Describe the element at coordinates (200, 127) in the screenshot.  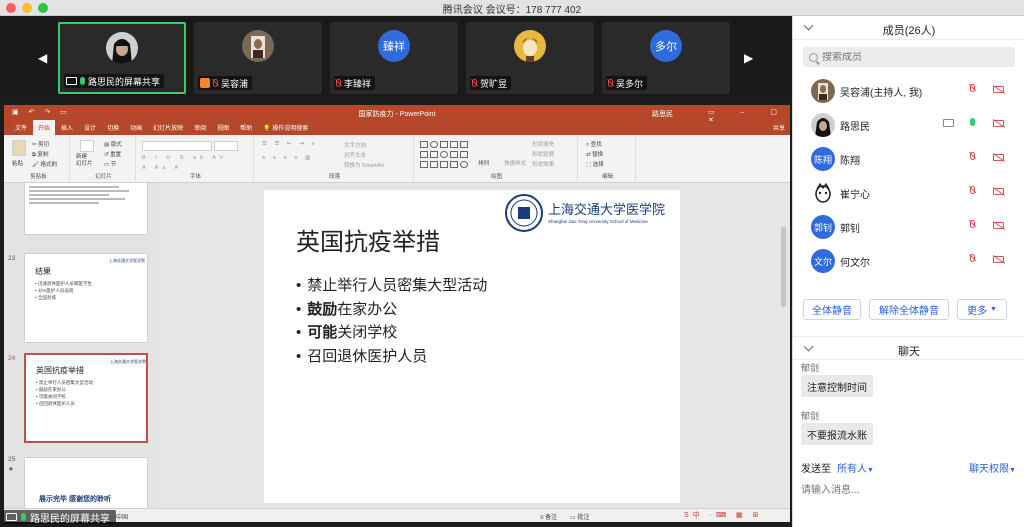
I see `tab-review: 审阅` at that location.